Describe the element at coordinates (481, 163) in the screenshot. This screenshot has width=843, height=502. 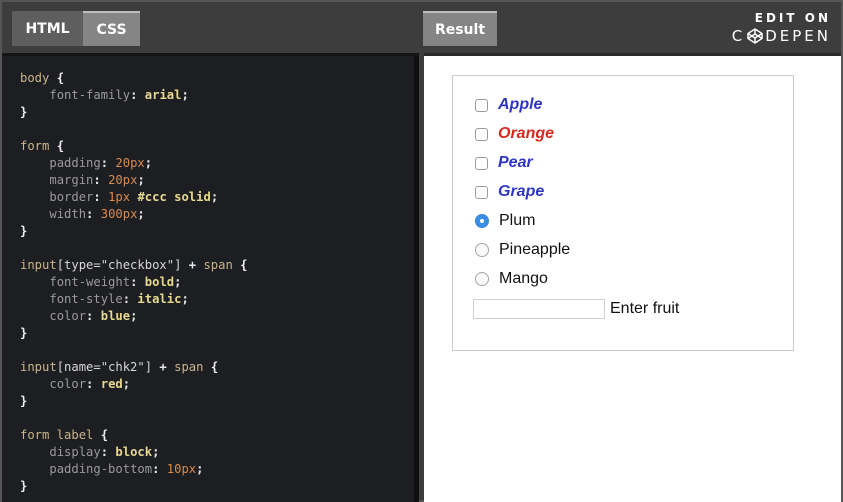
I see `checkbox-pear` at that location.